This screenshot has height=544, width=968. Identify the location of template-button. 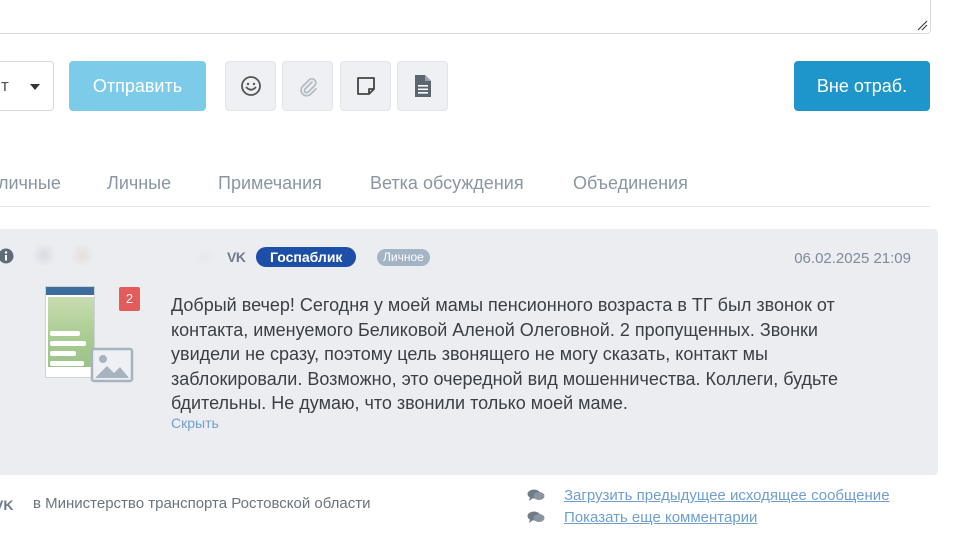
(422, 86).